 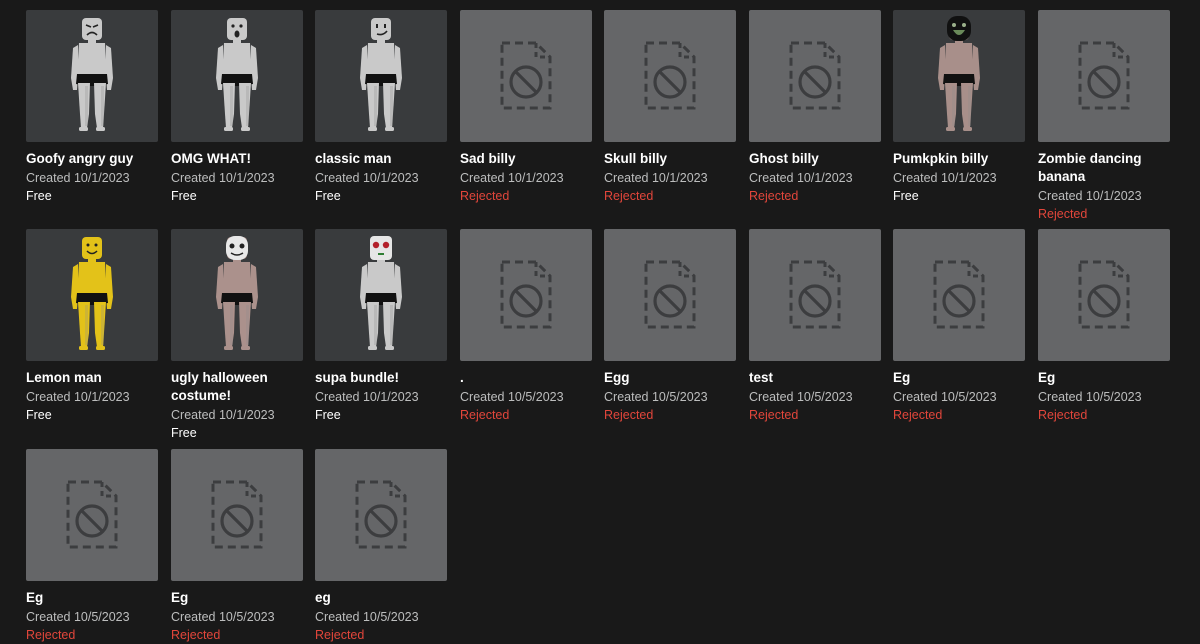 I want to click on creation-card: . Created 10/5/2023 Rejected, so click(x=526, y=326).